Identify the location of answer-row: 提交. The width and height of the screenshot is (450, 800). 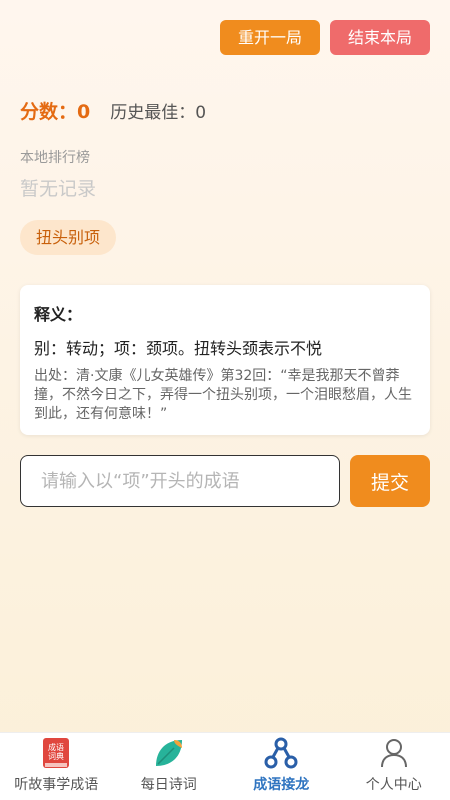
(225, 481).